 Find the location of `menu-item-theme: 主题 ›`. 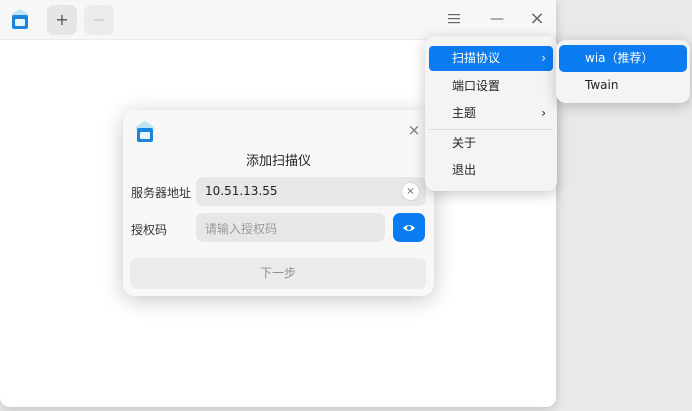

menu-item-theme: 主题 › is located at coordinates (491, 113).